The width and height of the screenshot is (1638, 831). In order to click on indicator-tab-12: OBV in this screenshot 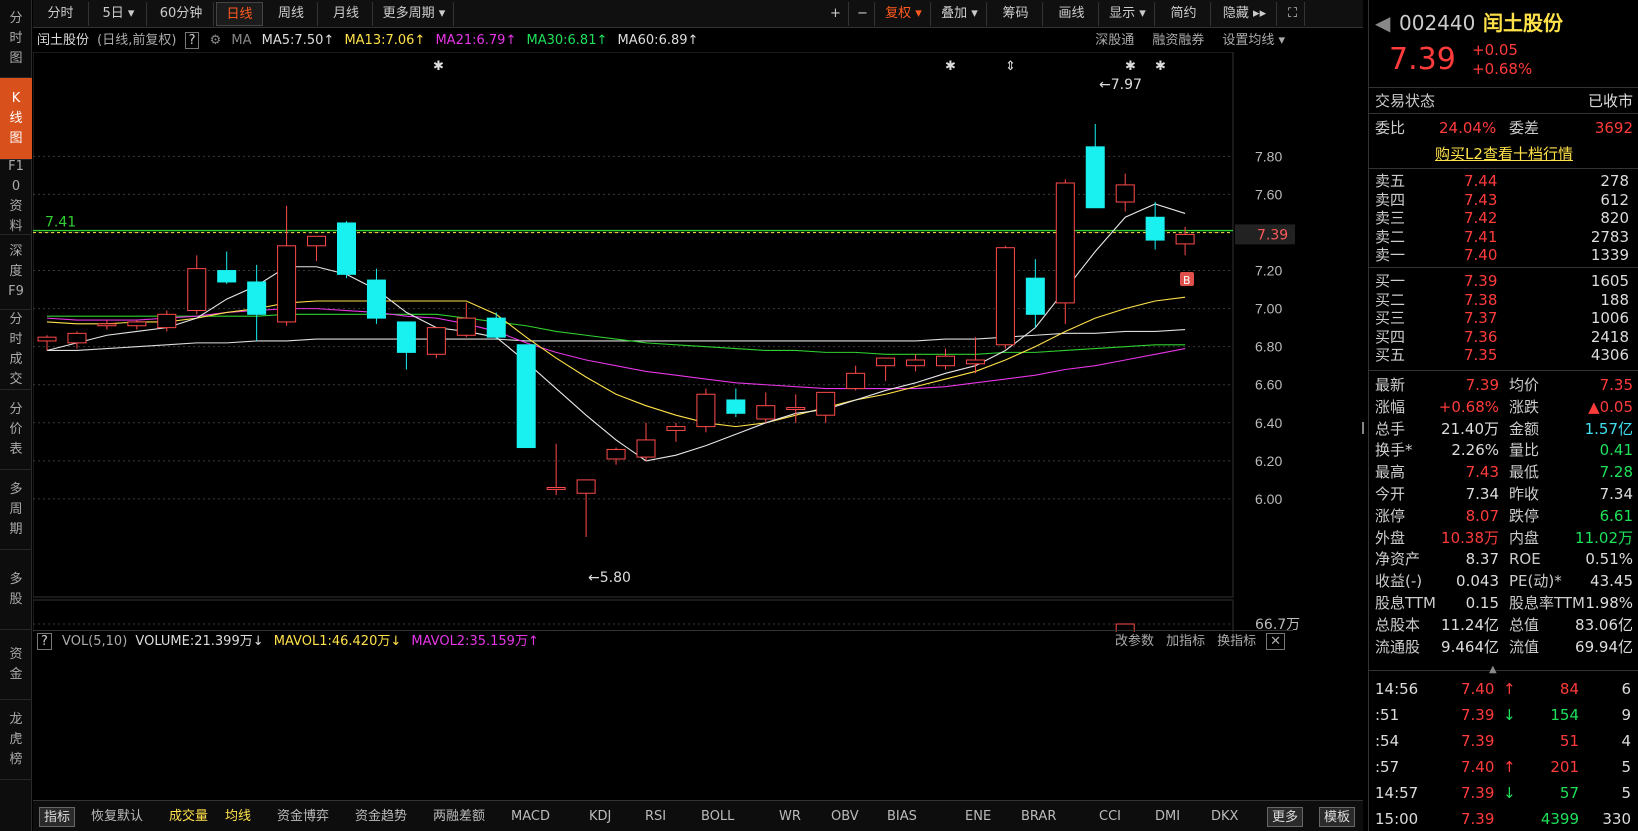, I will do `click(845, 817)`.